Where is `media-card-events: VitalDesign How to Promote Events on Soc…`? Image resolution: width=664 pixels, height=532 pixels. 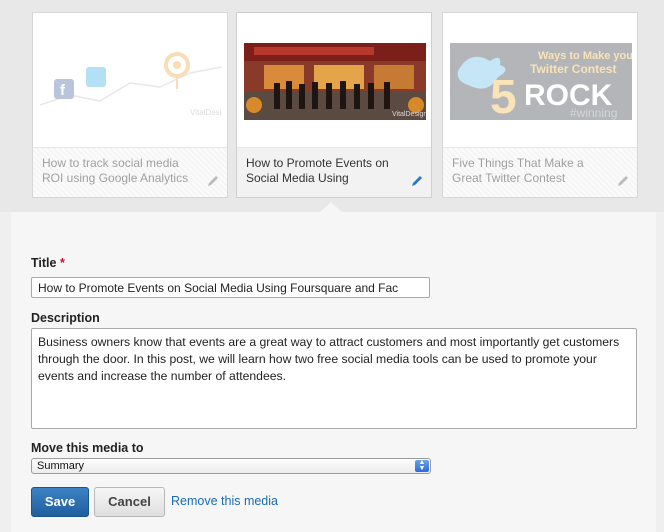
media-card-events: VitalDesign How to Promote Events on Soc… is located at coordinates (334, 105).